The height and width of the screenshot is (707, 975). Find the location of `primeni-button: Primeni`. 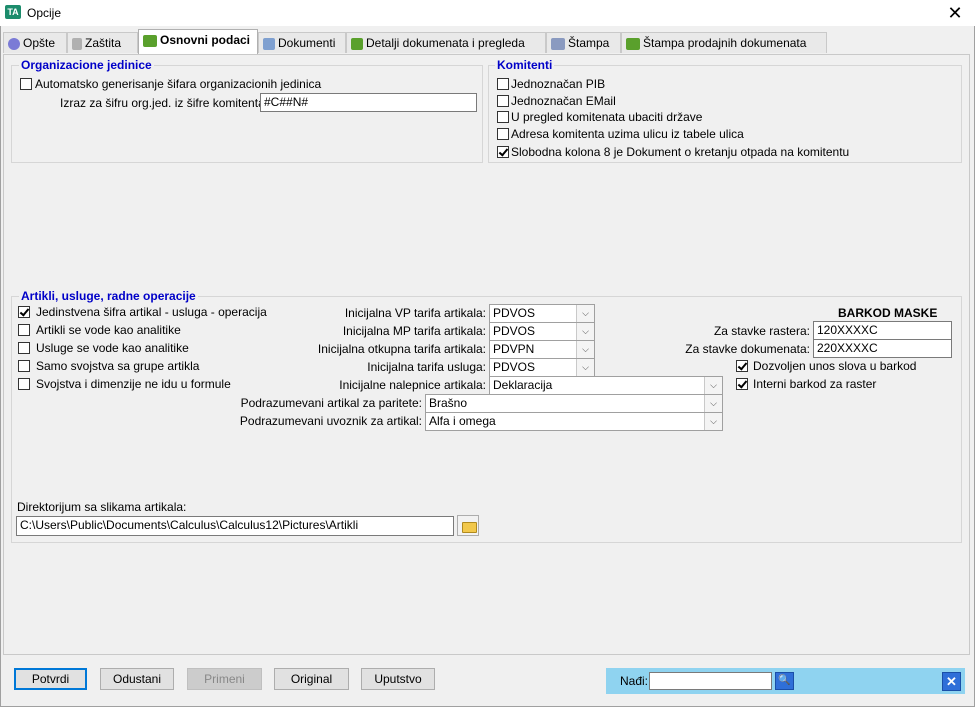

primeni-button: Primeni is located at coordinates (224, 679).